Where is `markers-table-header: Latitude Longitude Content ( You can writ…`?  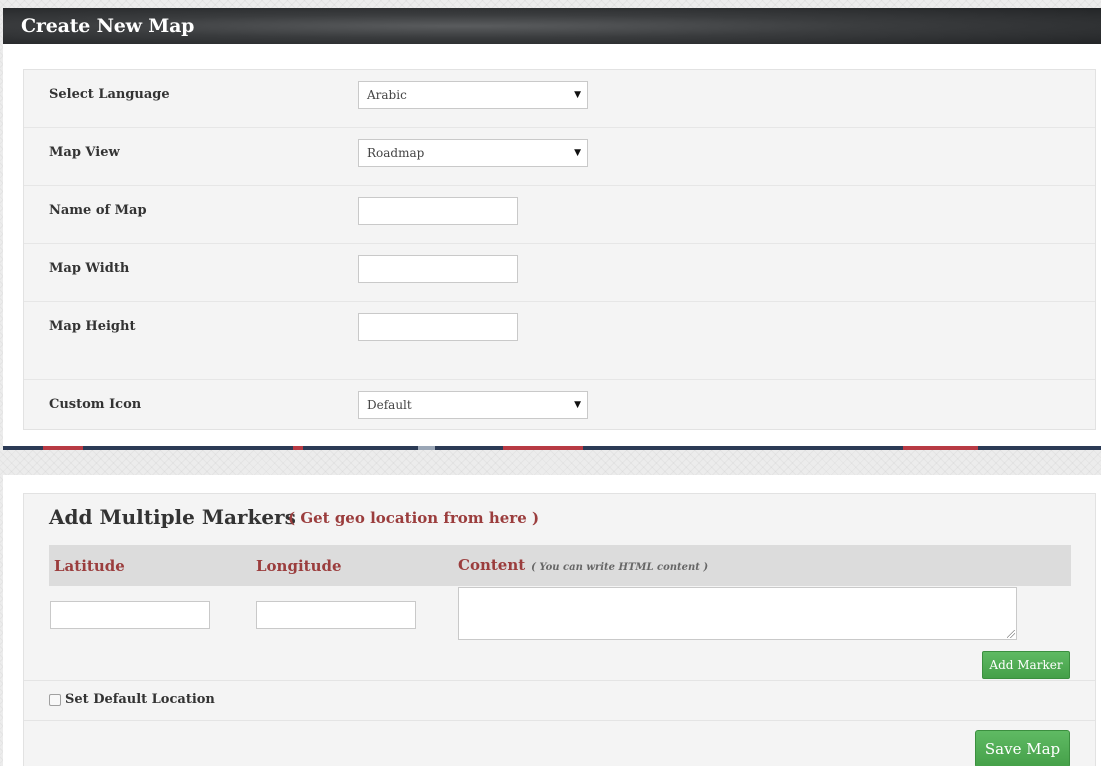
markers-table-header: Latitude Longitude Content ( You can writ… is located at coordinates (560, 565).